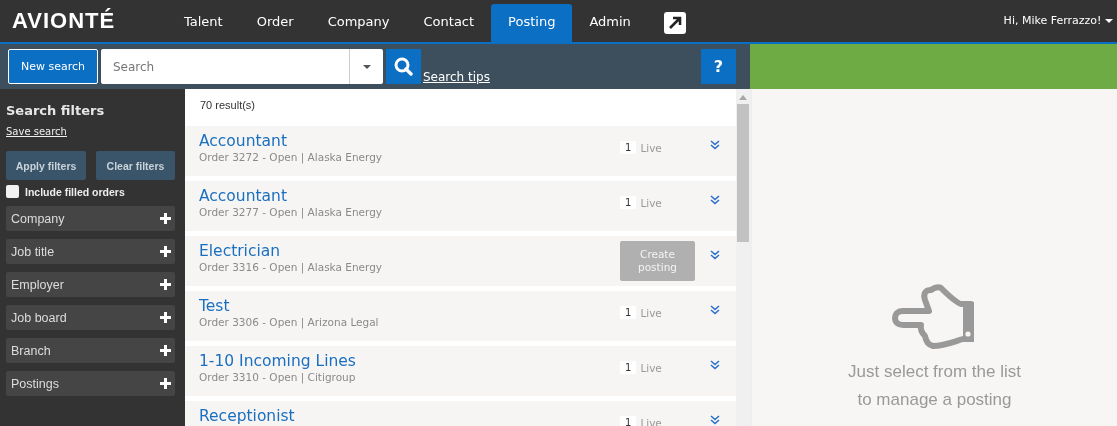 This screenshot has width=1117, height=426. Describe the element at coordinates (456, 77) in the screenshot. I see `search-tips-link: Search tips` at that location.